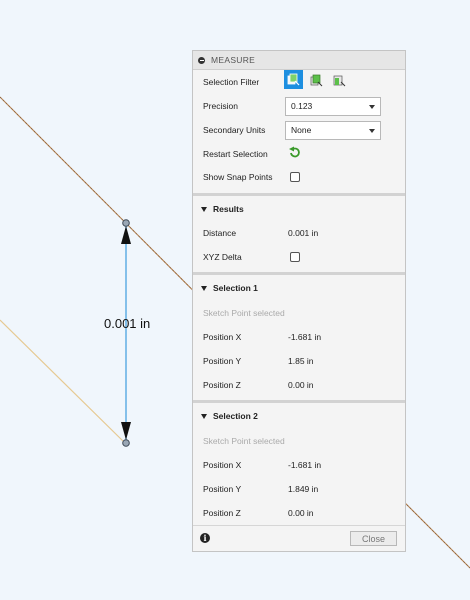  I want to click on selection1-subtitle: Sketch Point selected, so click(244, 313).